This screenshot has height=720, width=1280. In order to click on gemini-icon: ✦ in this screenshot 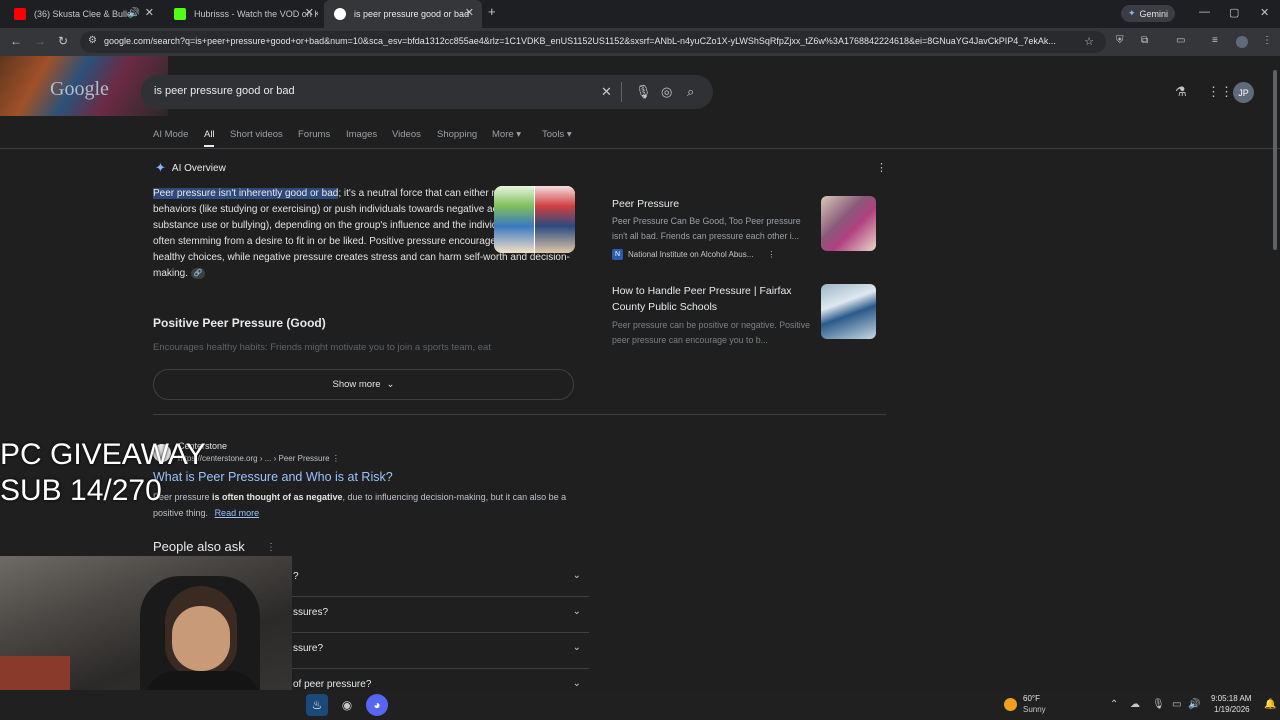, I will do `click(1131, 13)`.